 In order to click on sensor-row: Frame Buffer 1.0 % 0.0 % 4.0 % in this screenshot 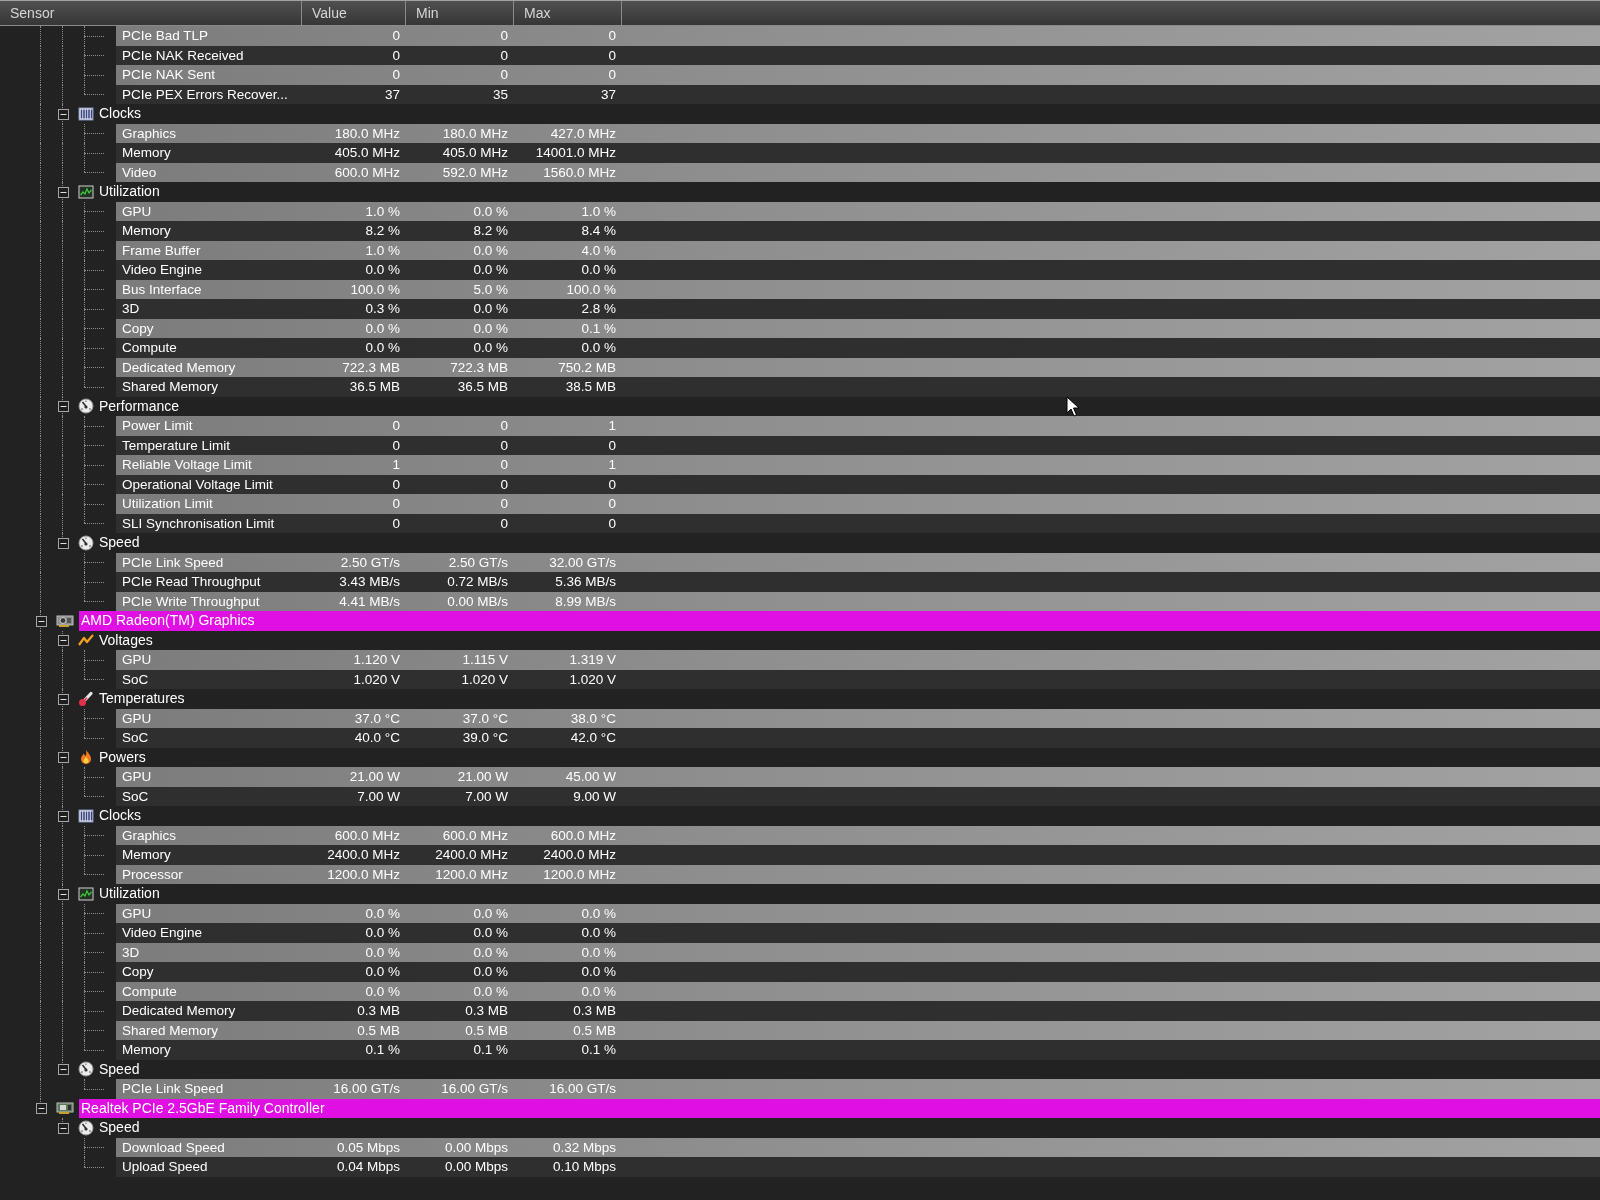, I will do `click(858, 250)`.